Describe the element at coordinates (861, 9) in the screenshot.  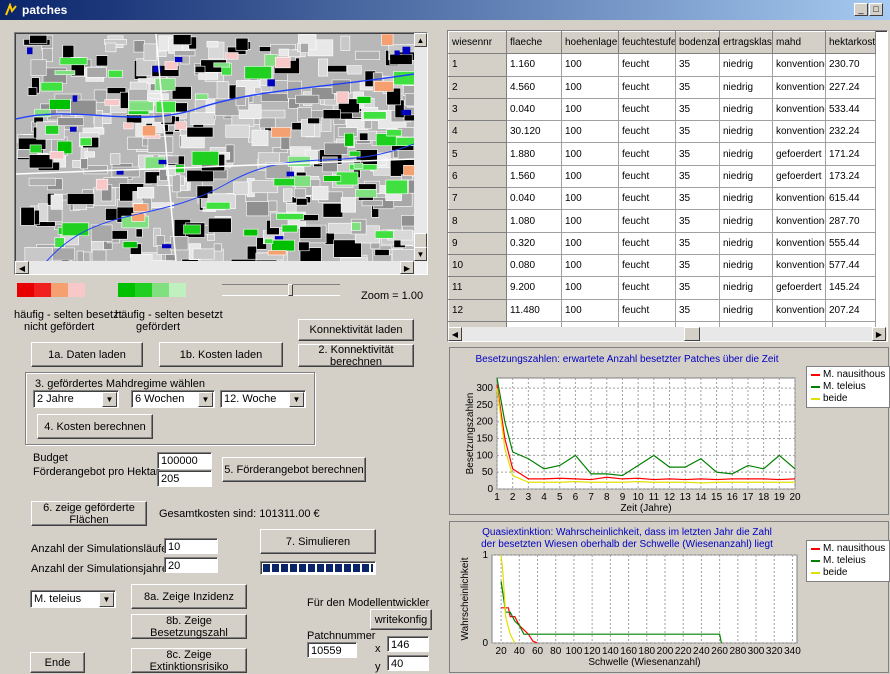
I see `minimize-button: _` at that location.